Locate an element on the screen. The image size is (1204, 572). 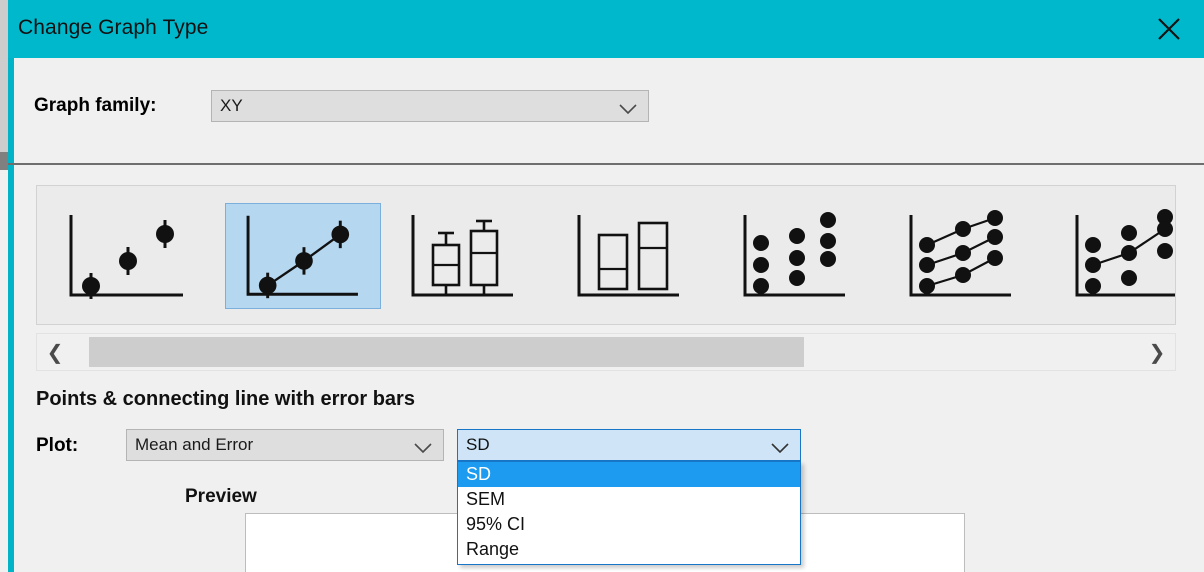
gallery-item-scatter-with-connecting-line is located at coordinates (1115, 256).